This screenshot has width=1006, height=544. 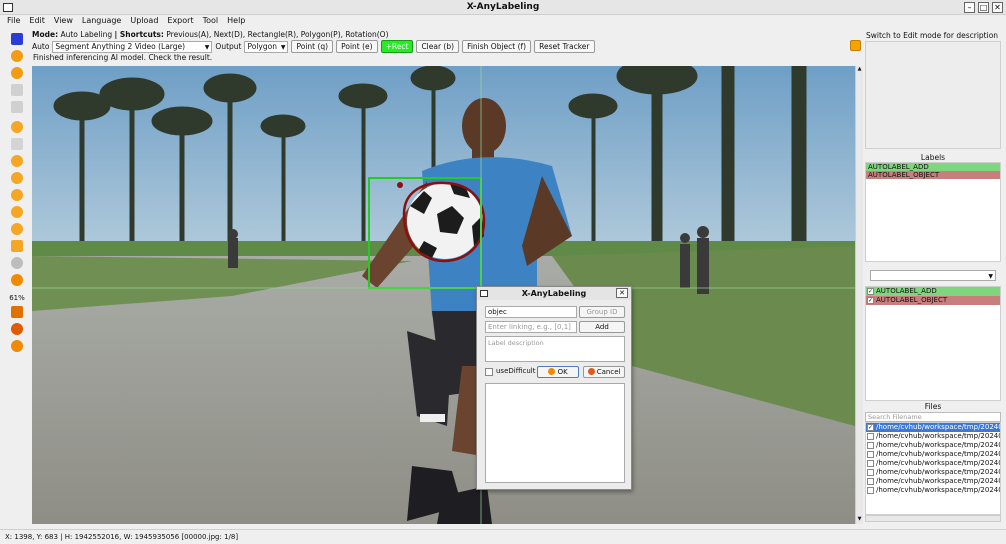 I want to click on group-id-field: Group ID, so click(x=602, y=312).